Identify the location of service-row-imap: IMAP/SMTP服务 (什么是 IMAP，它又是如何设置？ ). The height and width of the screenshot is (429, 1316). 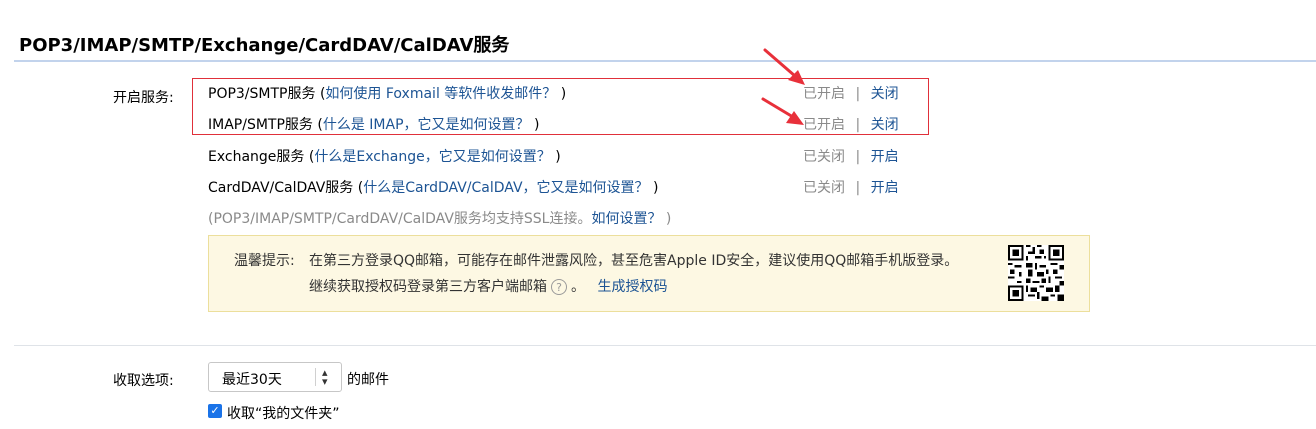
(374, 125).